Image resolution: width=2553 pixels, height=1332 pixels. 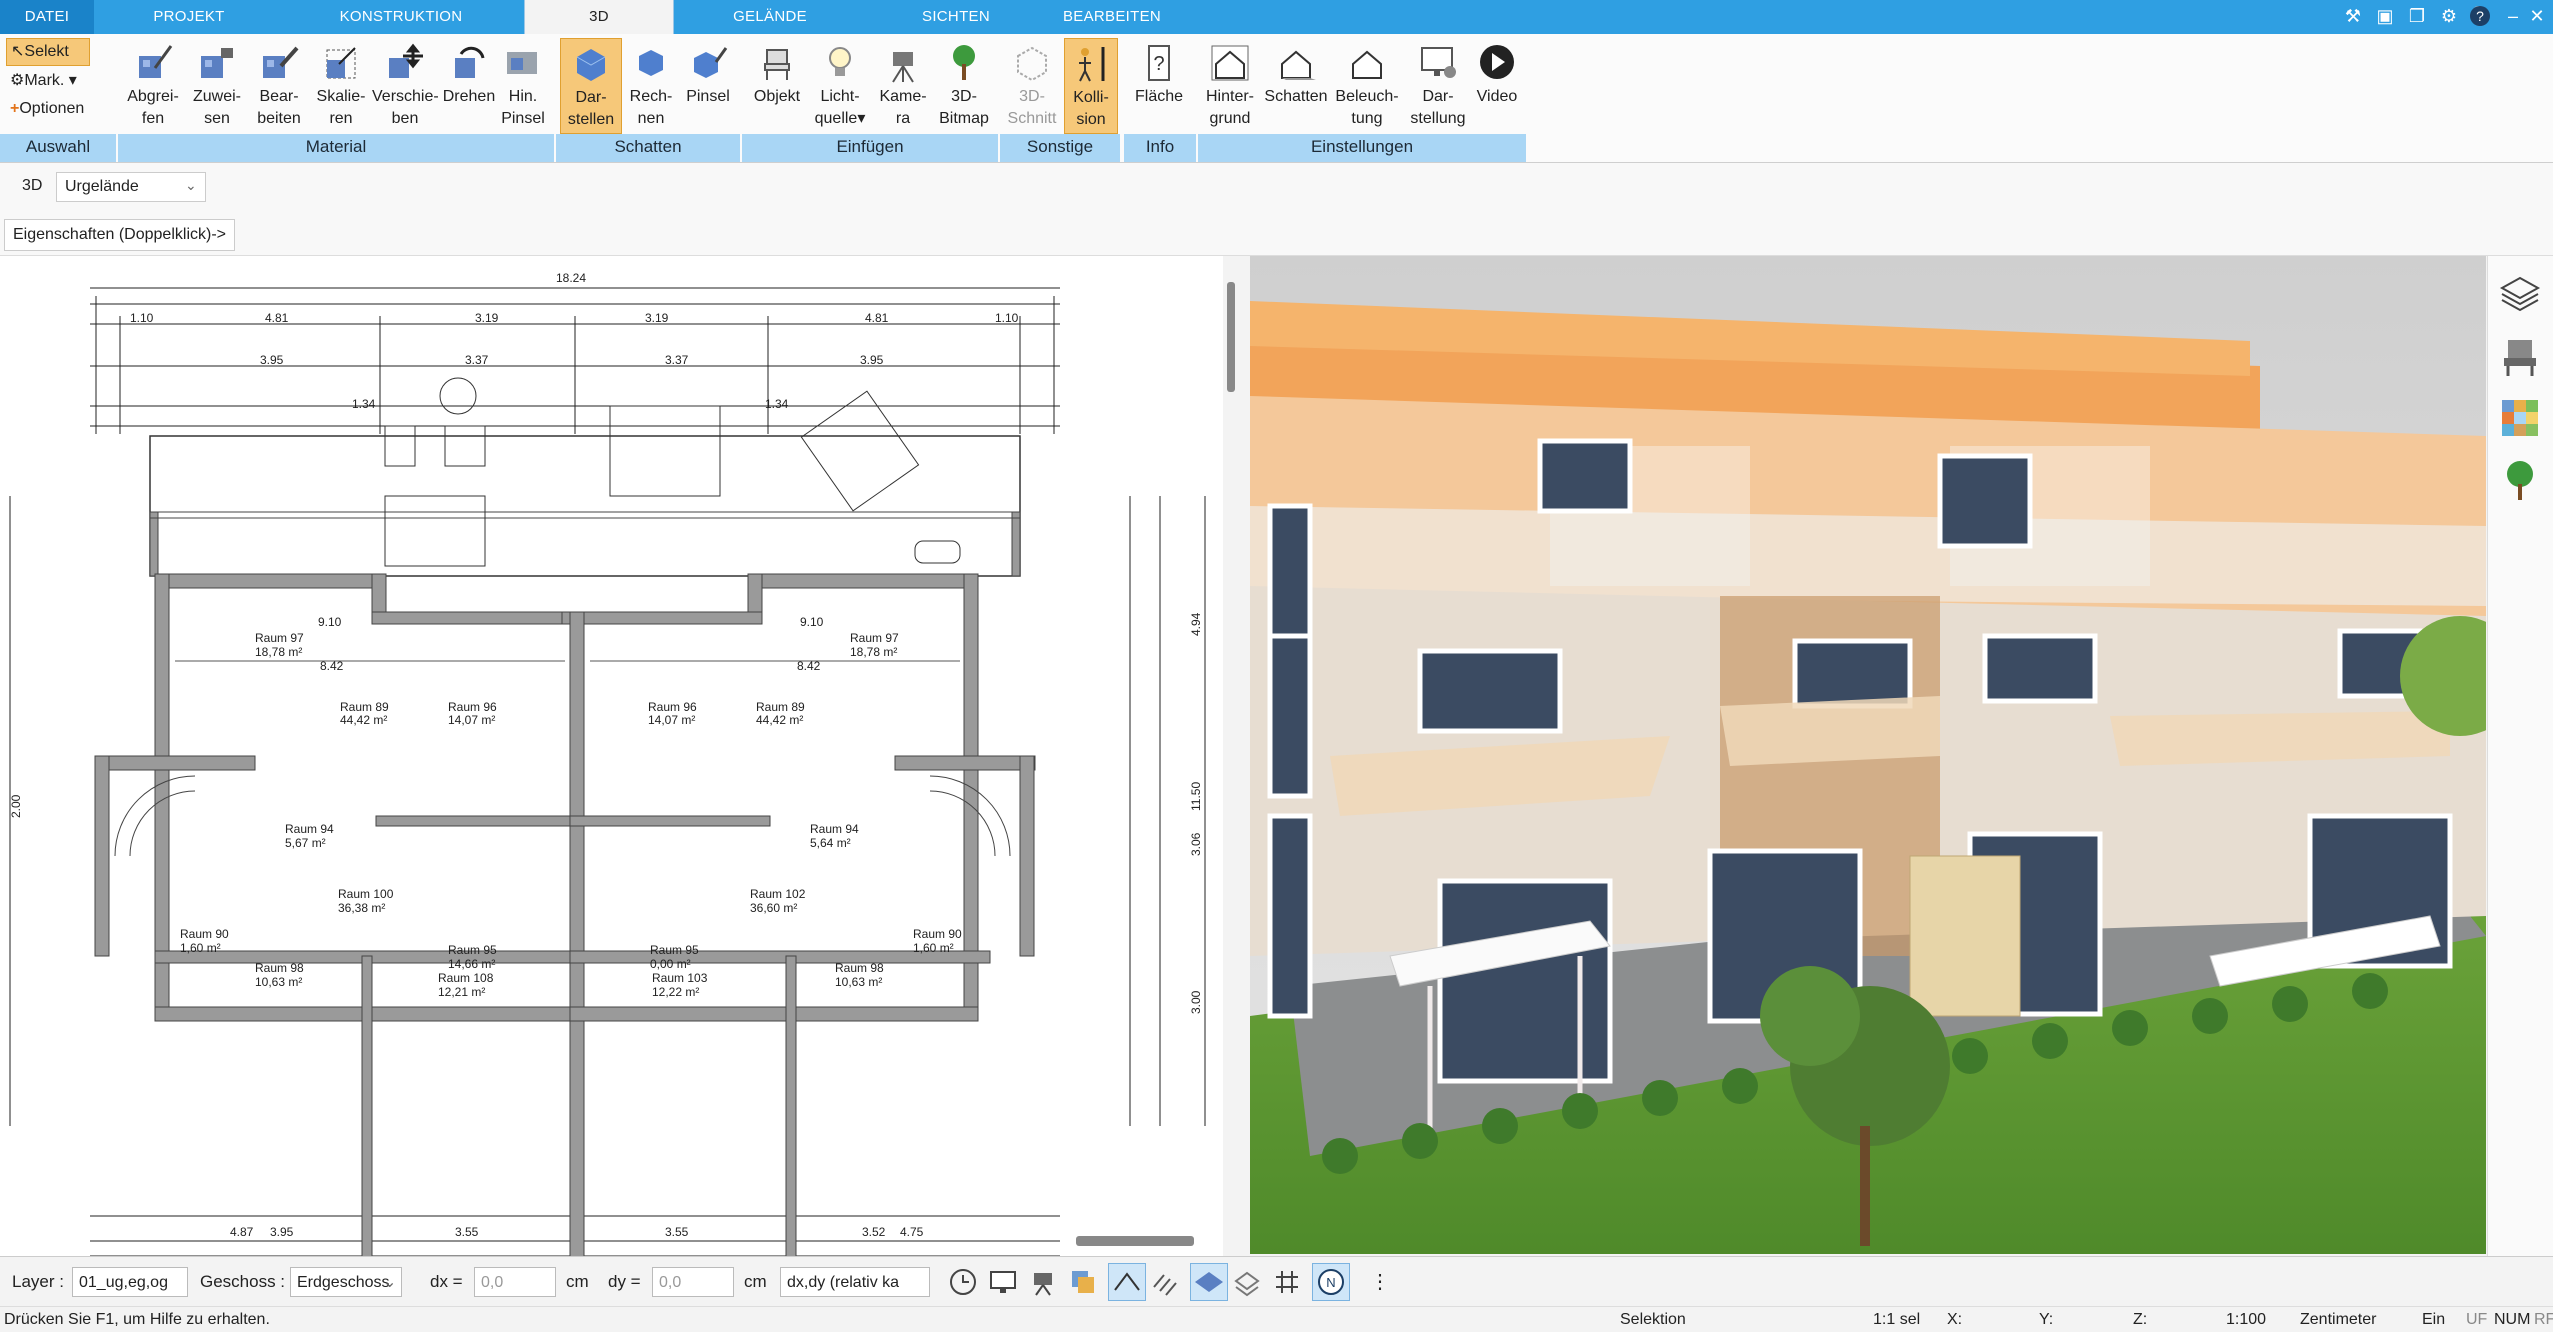 I want to click on geschoss-select: Erdgeschoss ⌄, so click(x=346, y=1282).